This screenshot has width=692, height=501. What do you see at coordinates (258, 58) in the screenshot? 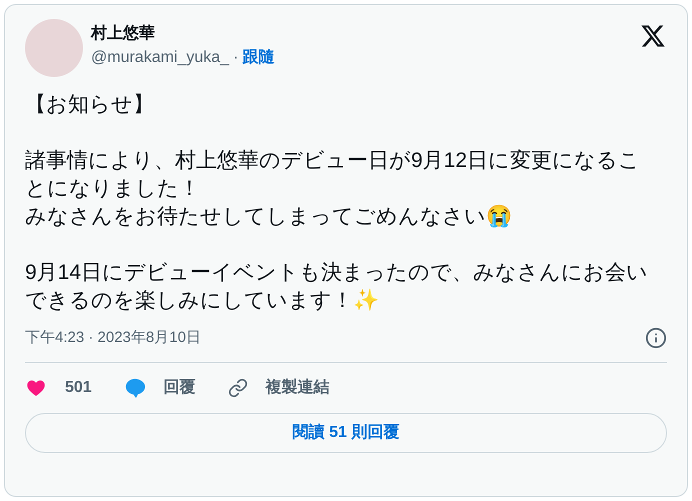
I see `follow-link: 跟隨` at bounding box center [258, 58].